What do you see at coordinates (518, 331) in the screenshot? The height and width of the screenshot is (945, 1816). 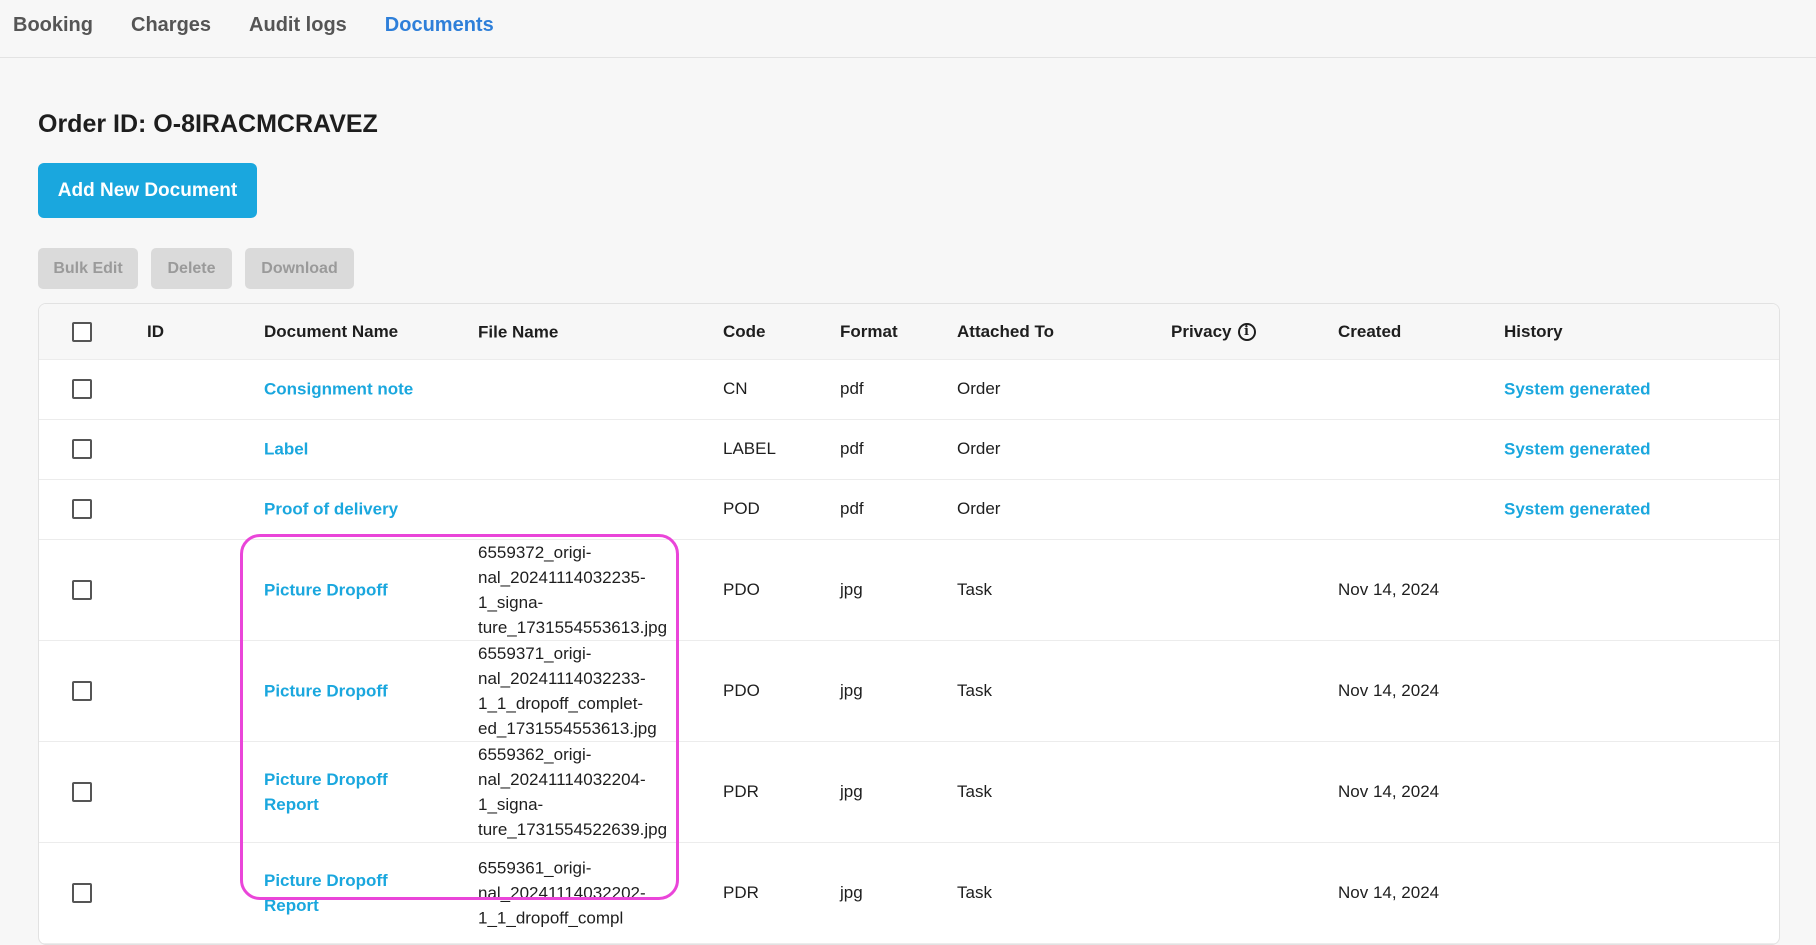 I see `column-header-file-name: File Name` at bounding box center [518, 331].